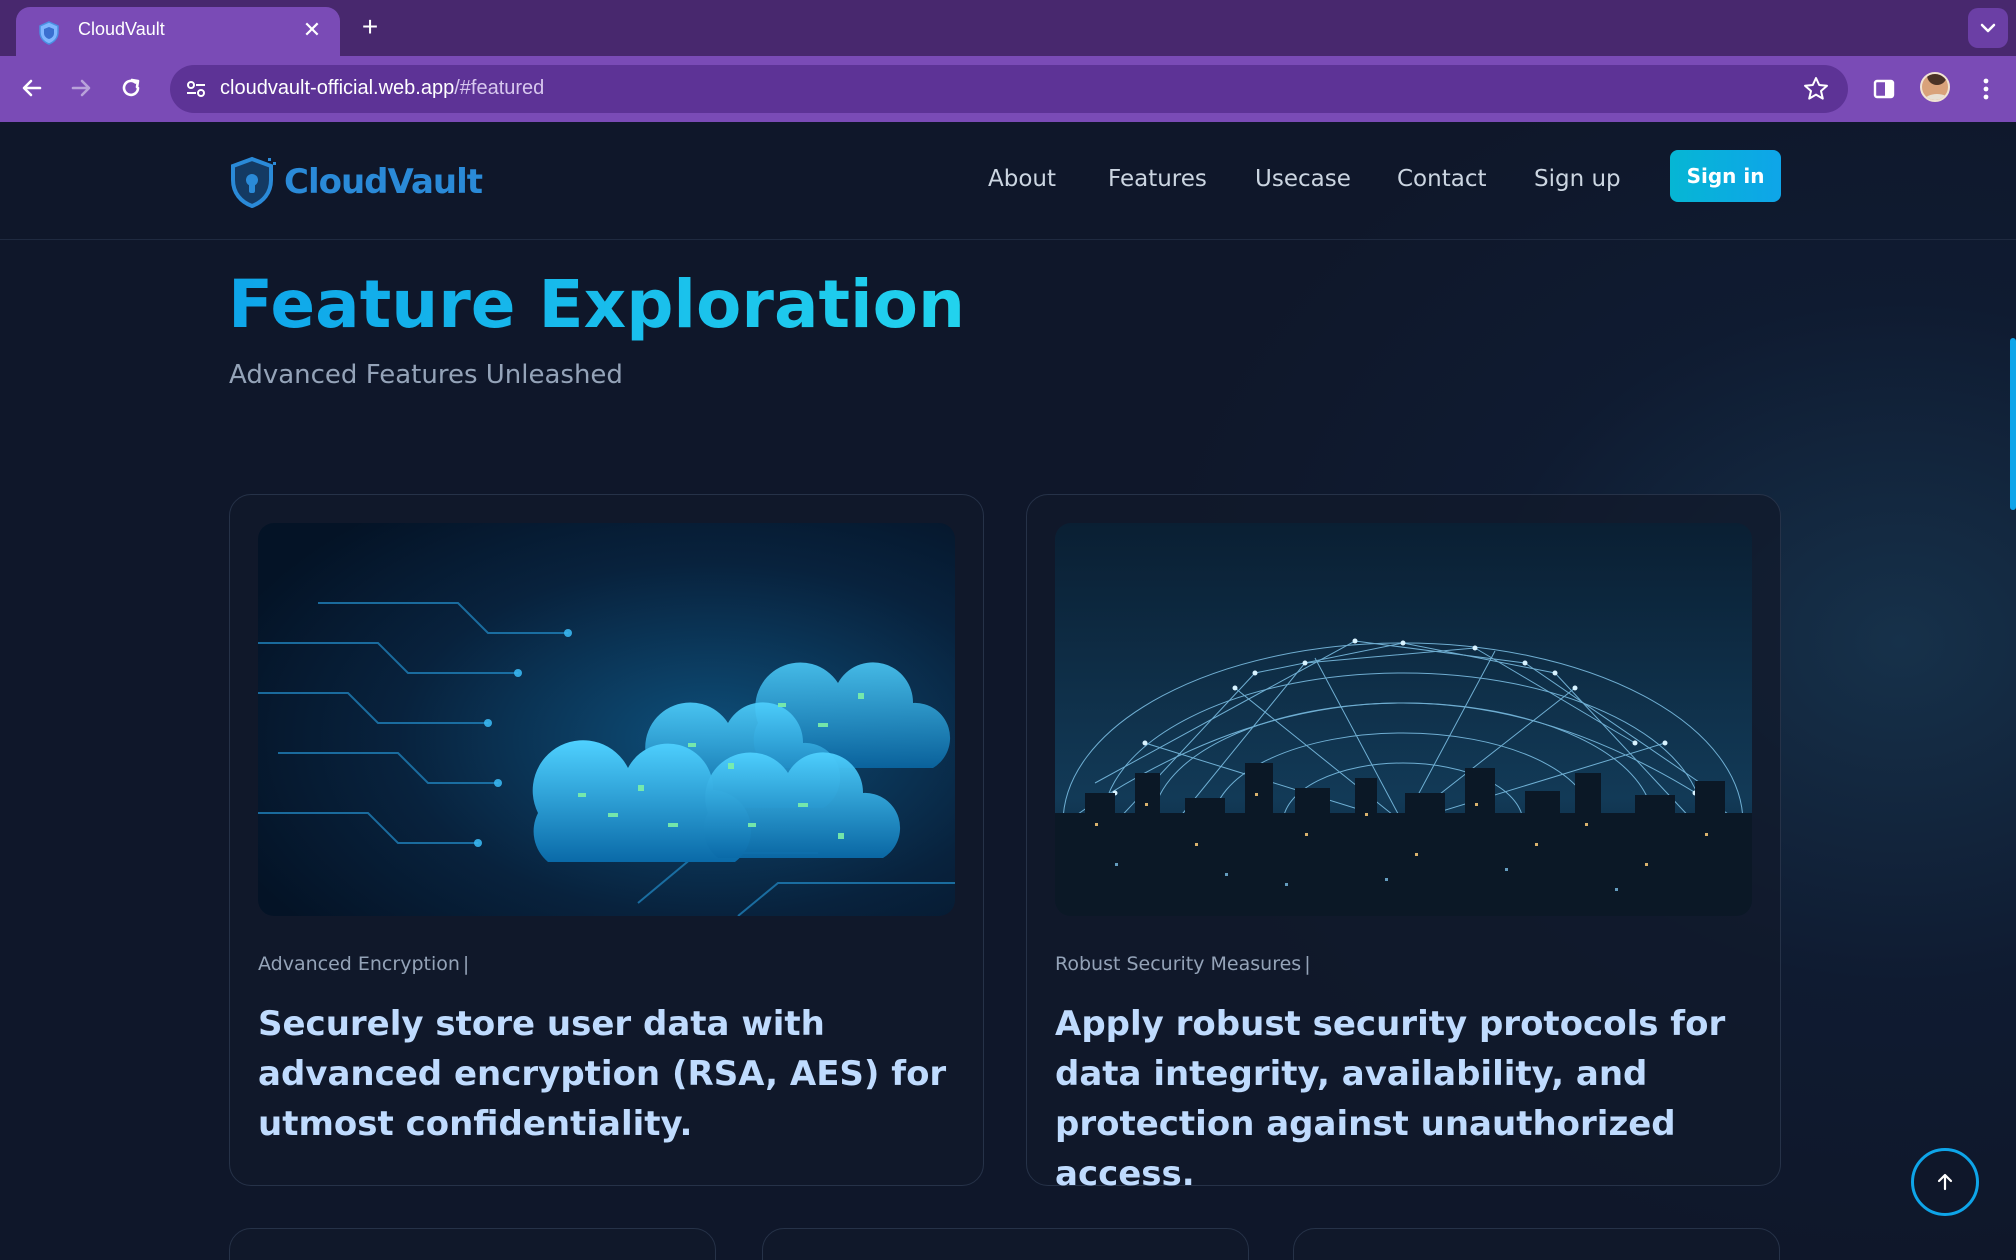 This screenshot has width=2016, height=1260. I want to click on bookmark-star-icon, so click(1816, 89).